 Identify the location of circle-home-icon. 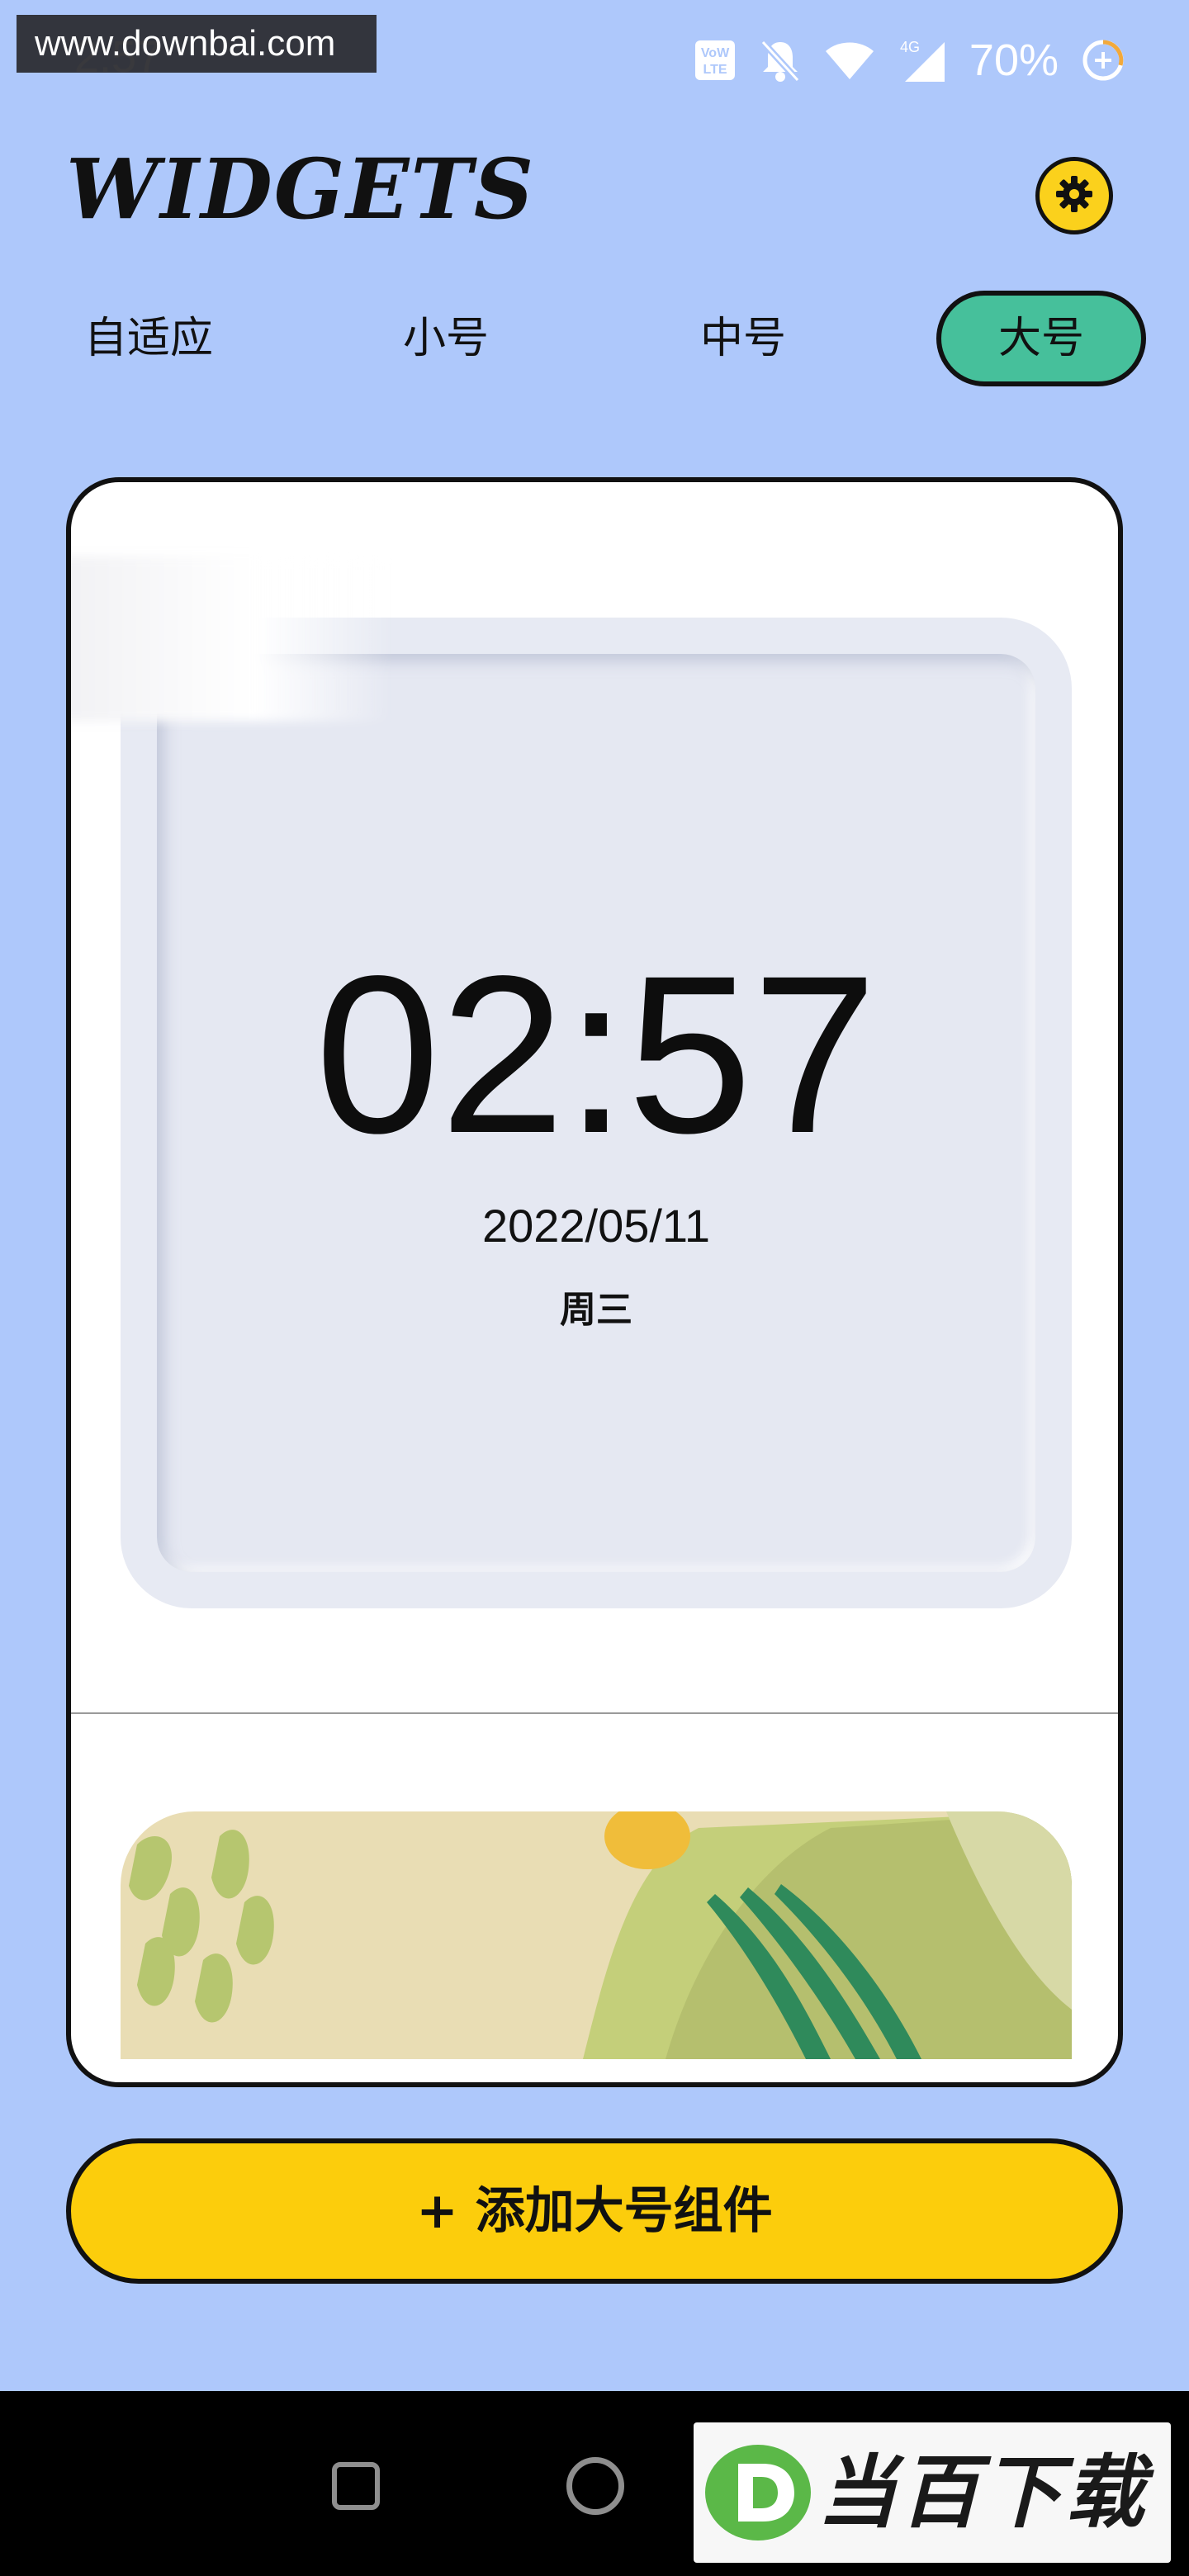
(595, 2486).